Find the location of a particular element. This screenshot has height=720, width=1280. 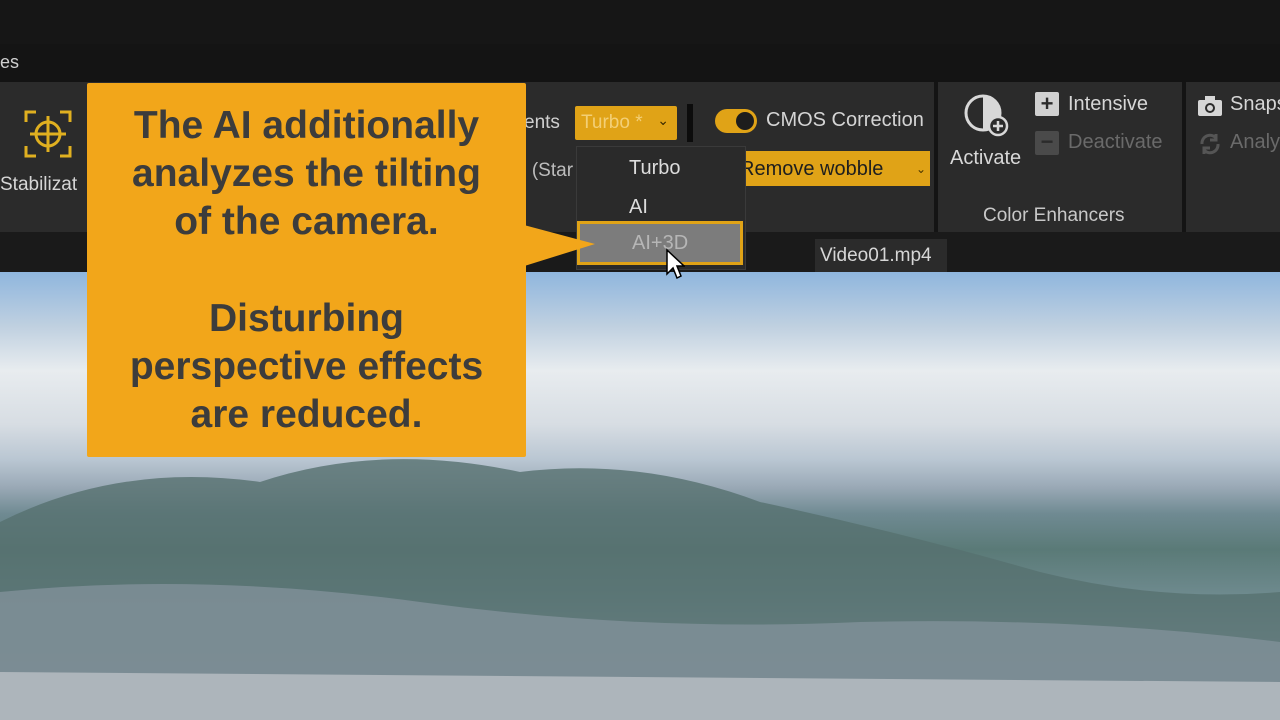

mode-select: Turbo * ⌄ is located at coordinates (626, 123).